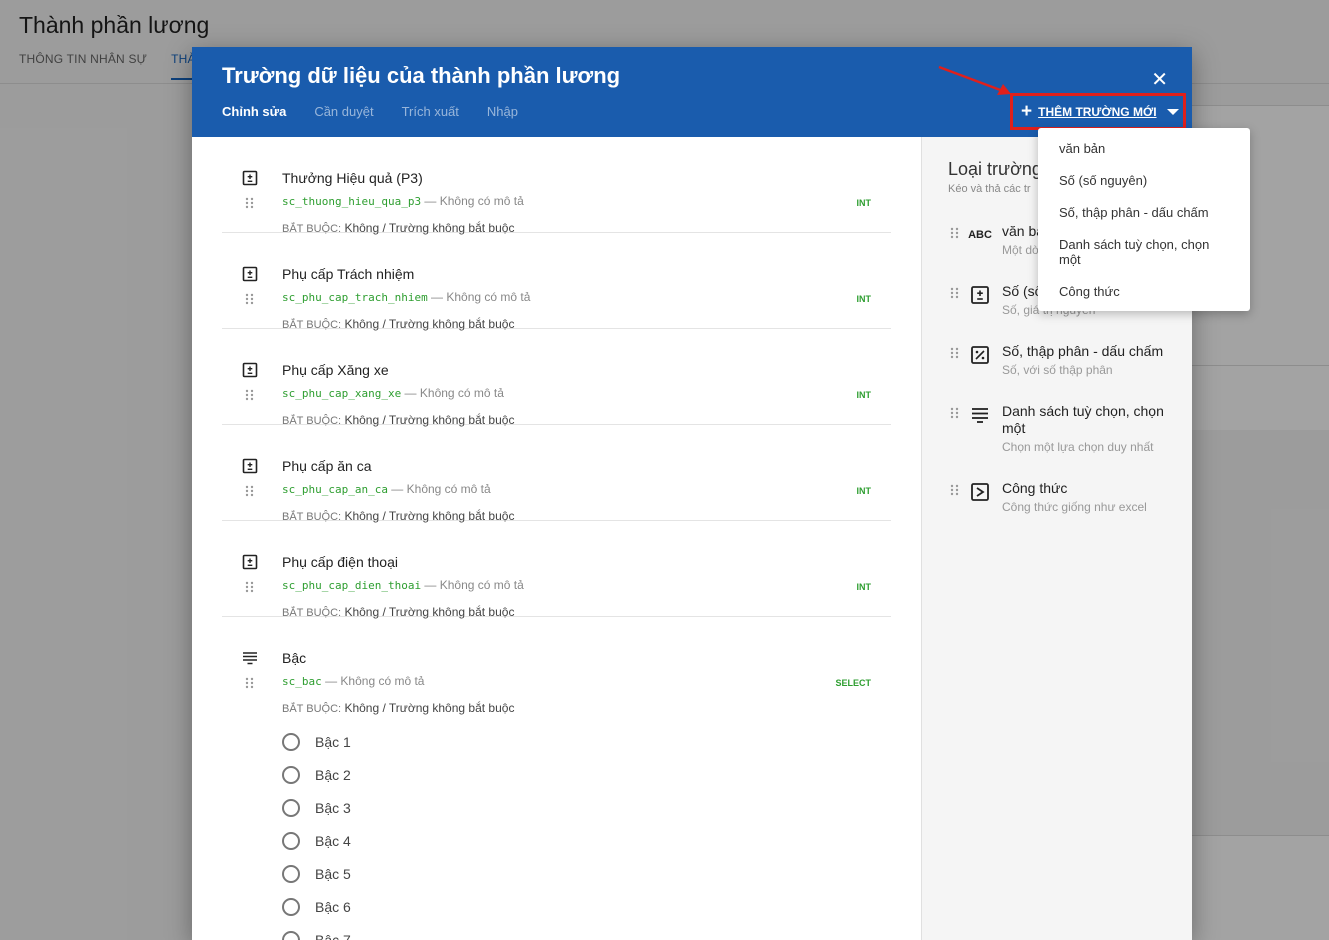 This screenshot has width=1329, height=940. Describe the element at coordinates (343, 111) in the screenshot. I see `tab-pending: Cần duyệt` at that location.